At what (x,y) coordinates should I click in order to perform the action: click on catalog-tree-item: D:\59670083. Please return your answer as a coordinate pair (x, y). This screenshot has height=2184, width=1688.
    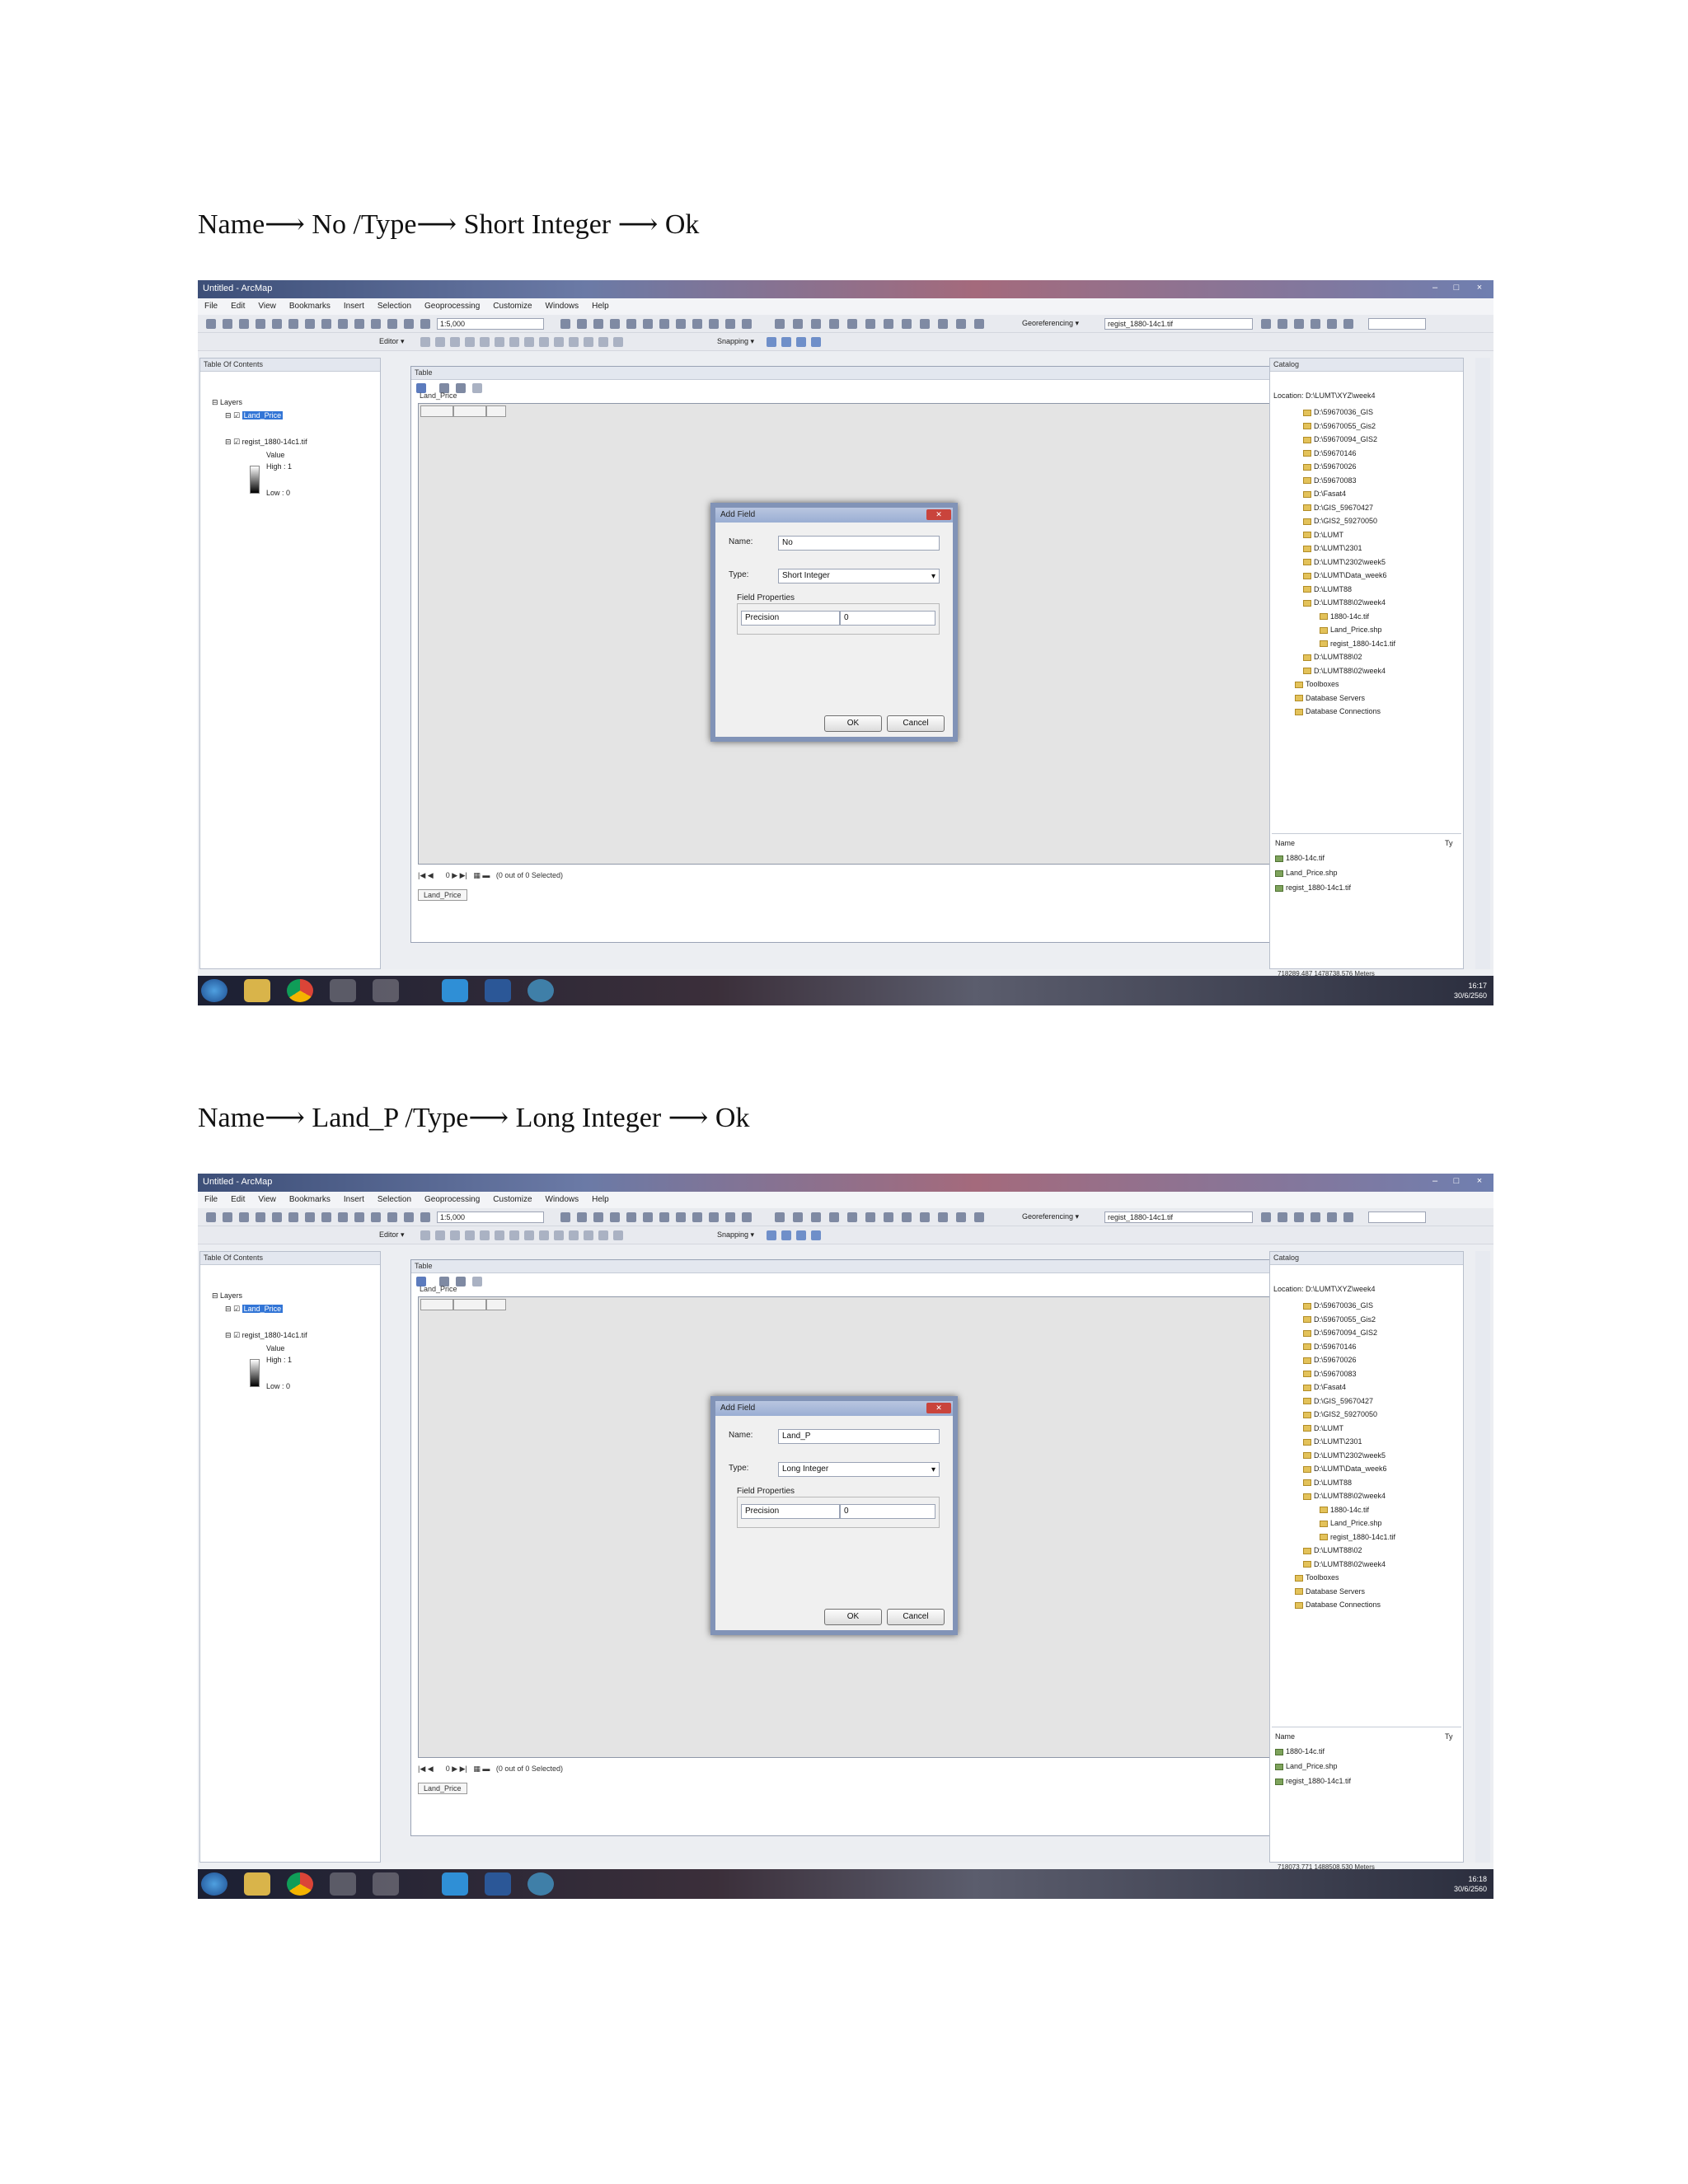
    Looking at the image, I should click on (1330, 1374).